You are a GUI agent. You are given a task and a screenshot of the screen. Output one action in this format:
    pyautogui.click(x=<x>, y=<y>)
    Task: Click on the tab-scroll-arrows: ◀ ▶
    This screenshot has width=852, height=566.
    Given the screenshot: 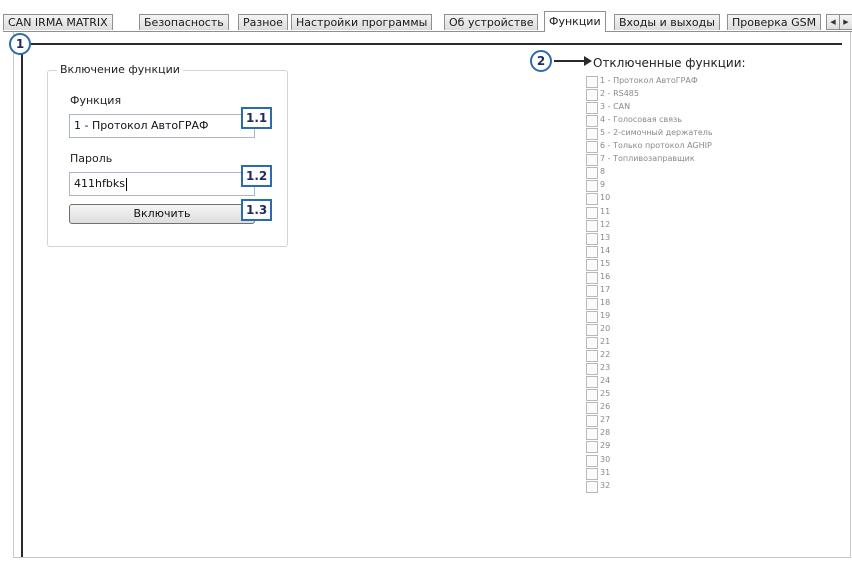 What is the action you would take?
    pyautogui.click(x=839, y=22)
    